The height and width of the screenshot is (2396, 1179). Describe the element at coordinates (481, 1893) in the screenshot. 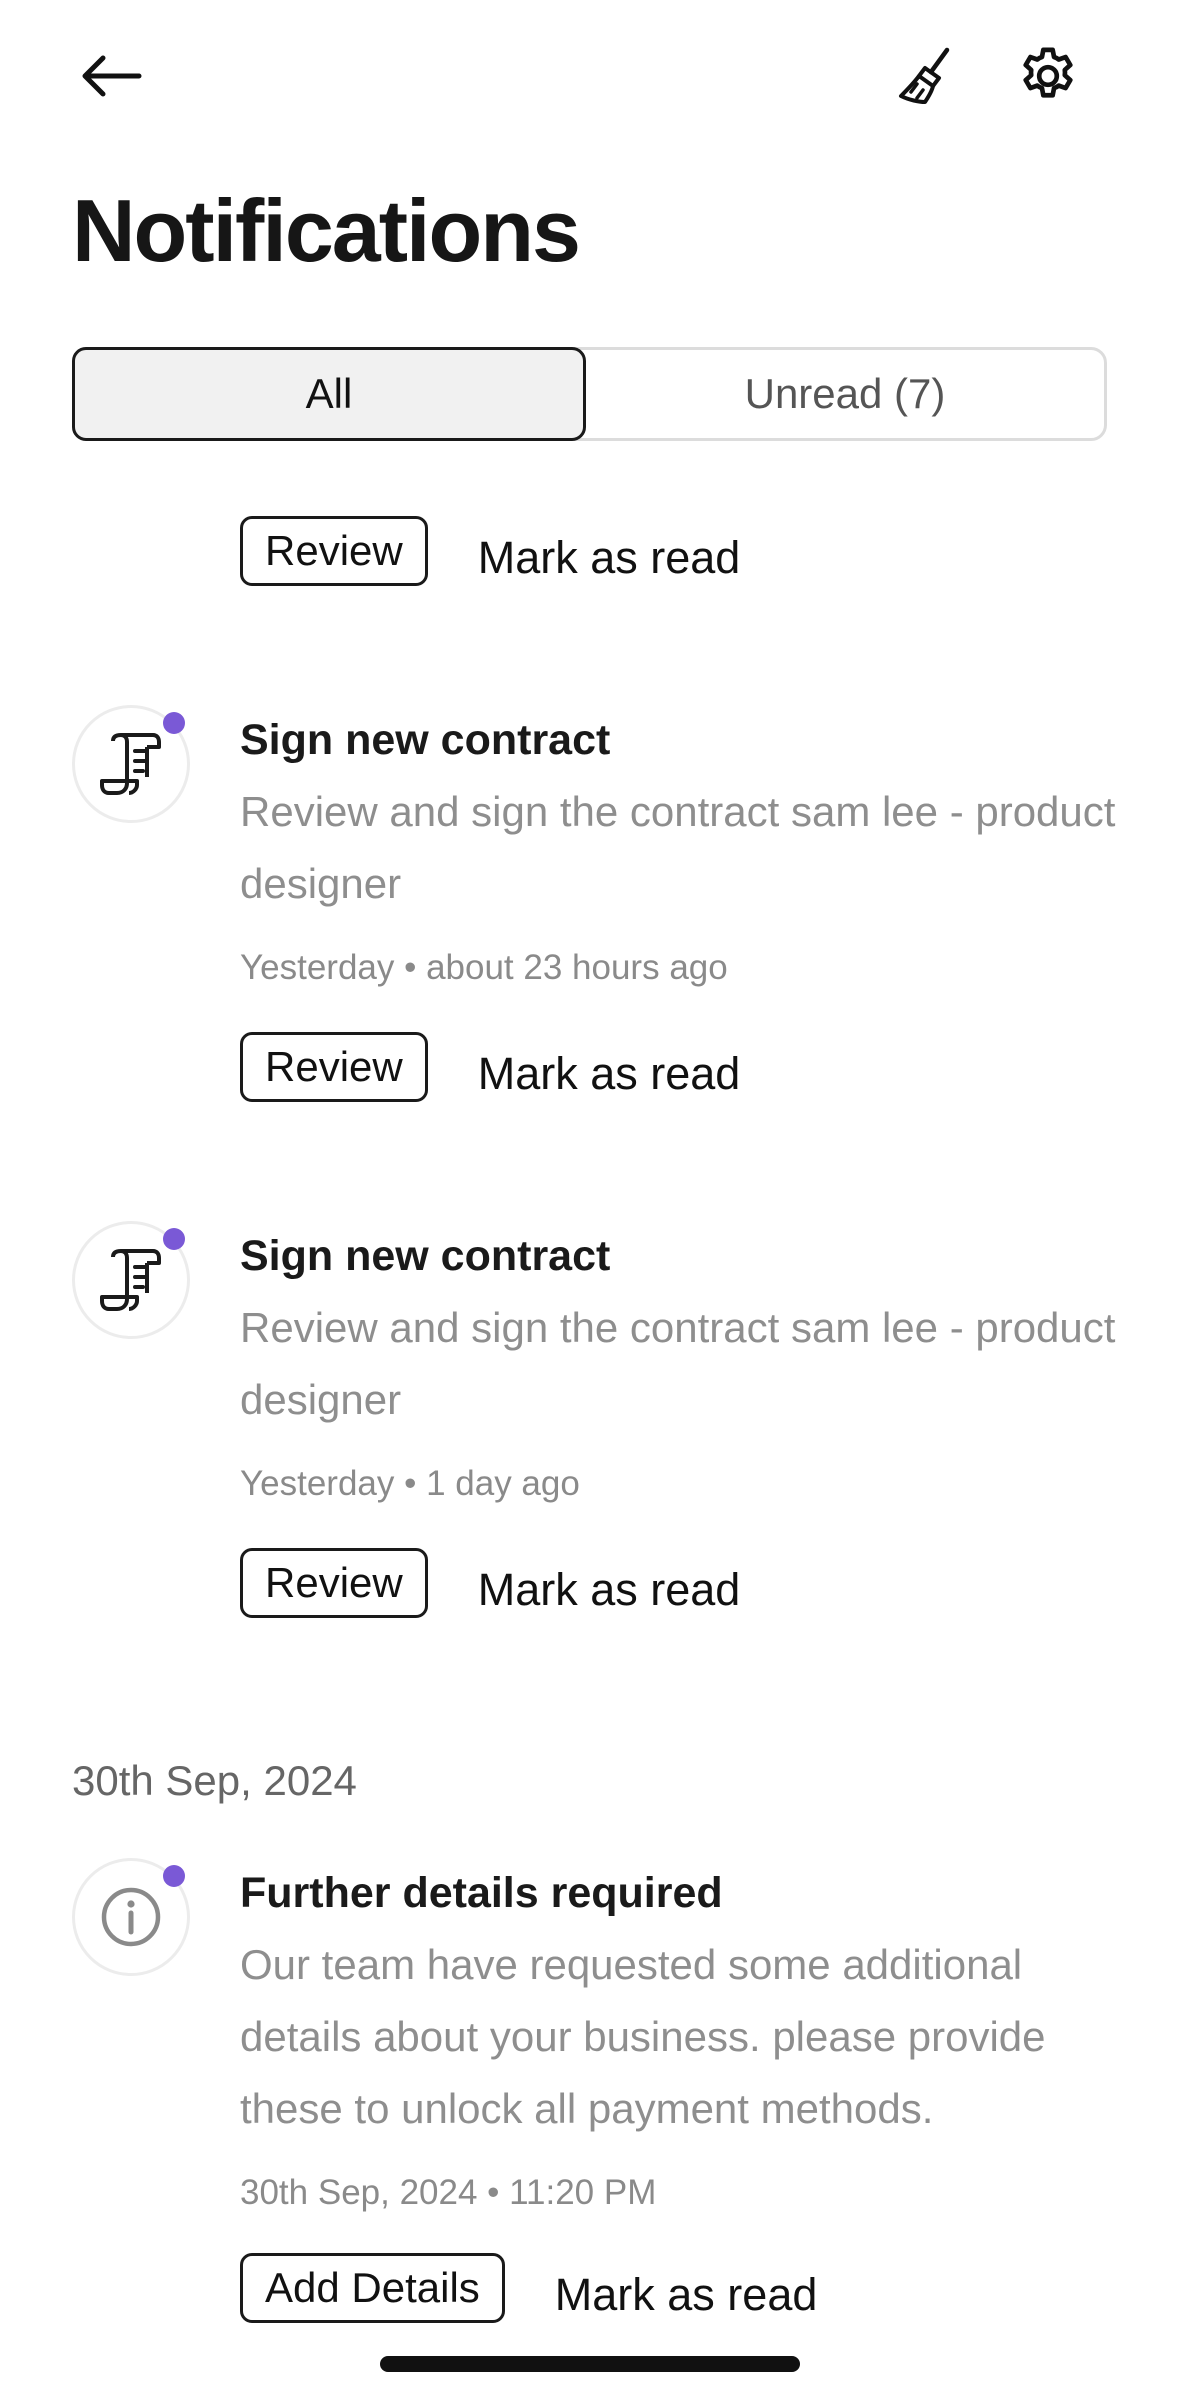

I see `notification-title: Further details required` at that location.